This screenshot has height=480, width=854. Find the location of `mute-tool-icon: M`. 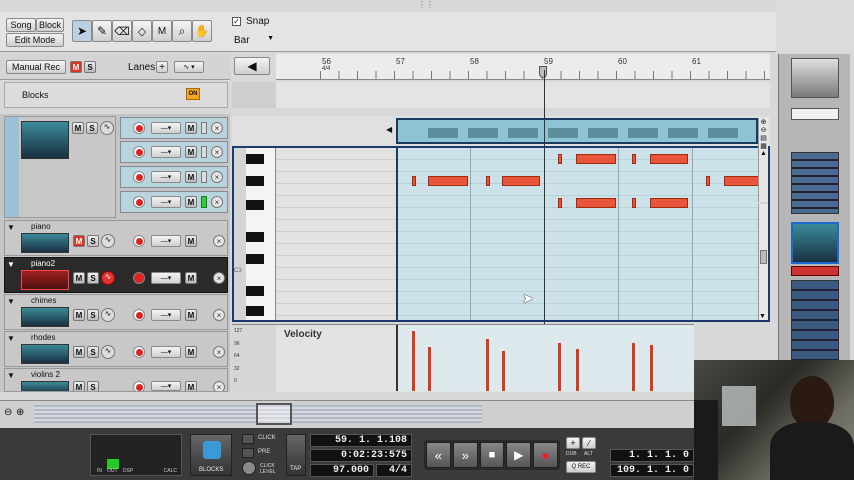

mute-tool-icon: M is located at coordinates (162, 31).